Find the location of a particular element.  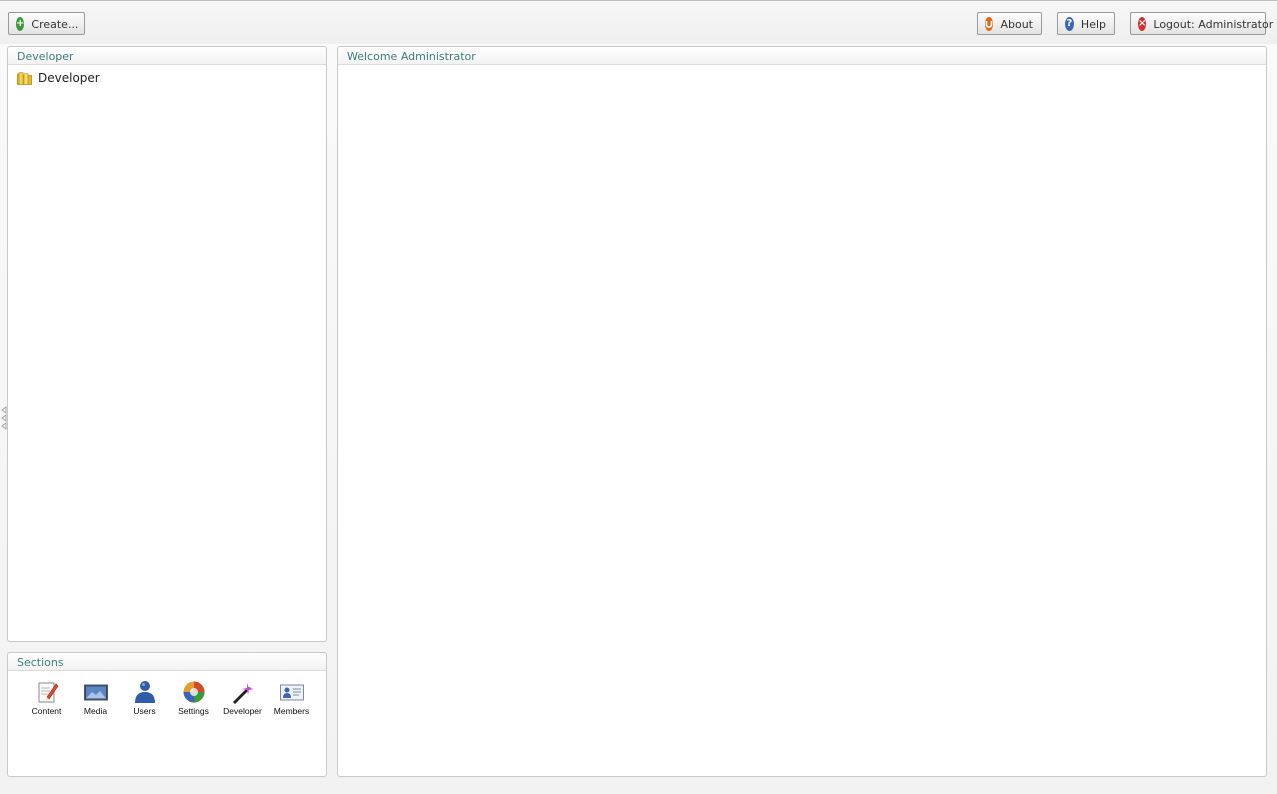

content-icon is located at coordinates (48, 692).